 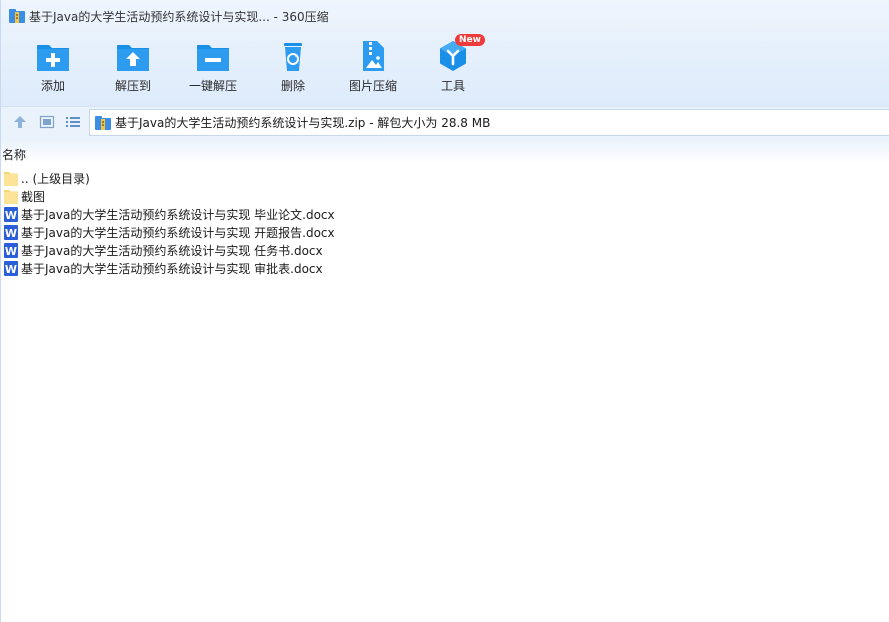 What do you see at coordinates (373, 56) in the screenshot?
I see `image-compress-icon` at bounding box center [373, 56].